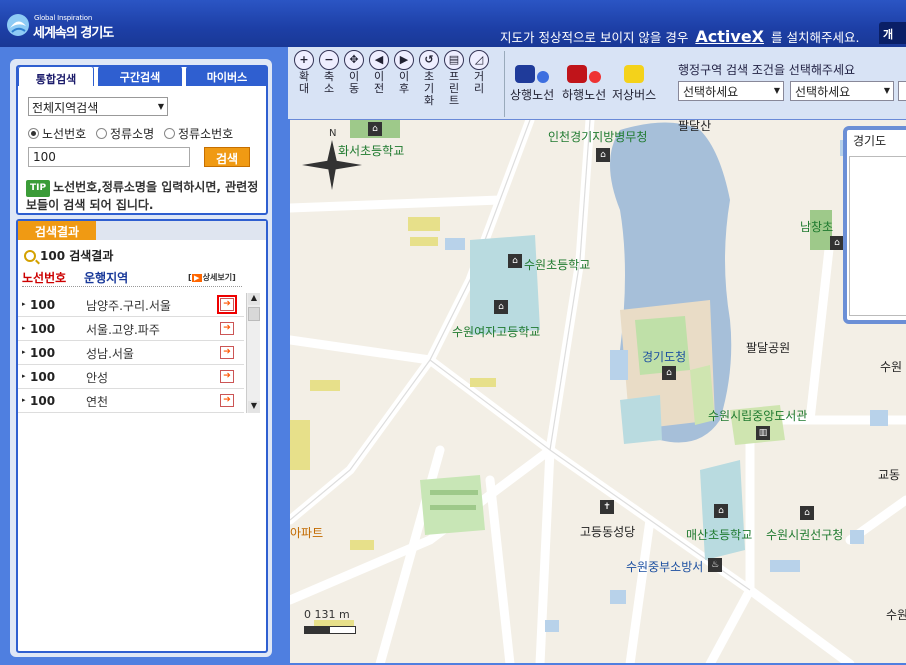 The width and height of the screenshot is (906, 665). Describe the element at coordinates (253, 353) in the screenshot. I see `results-scrollbar: ▲ ▼` at that location.